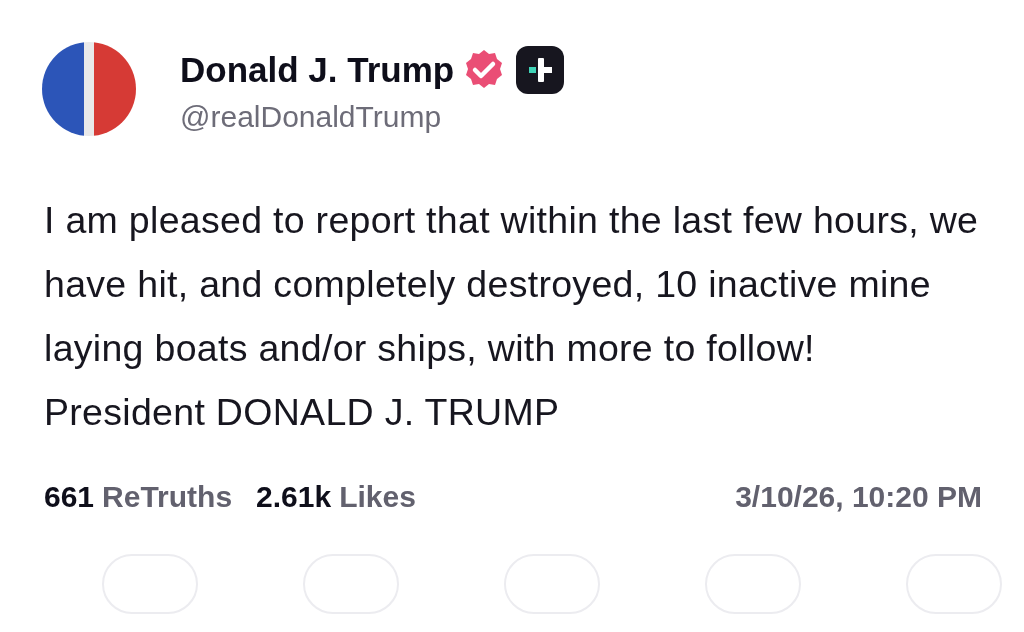  What do you see at coordinates (167, 497) in the screenshot?
I see `stat-label: ReTruths` at bounding box center [167, 497].